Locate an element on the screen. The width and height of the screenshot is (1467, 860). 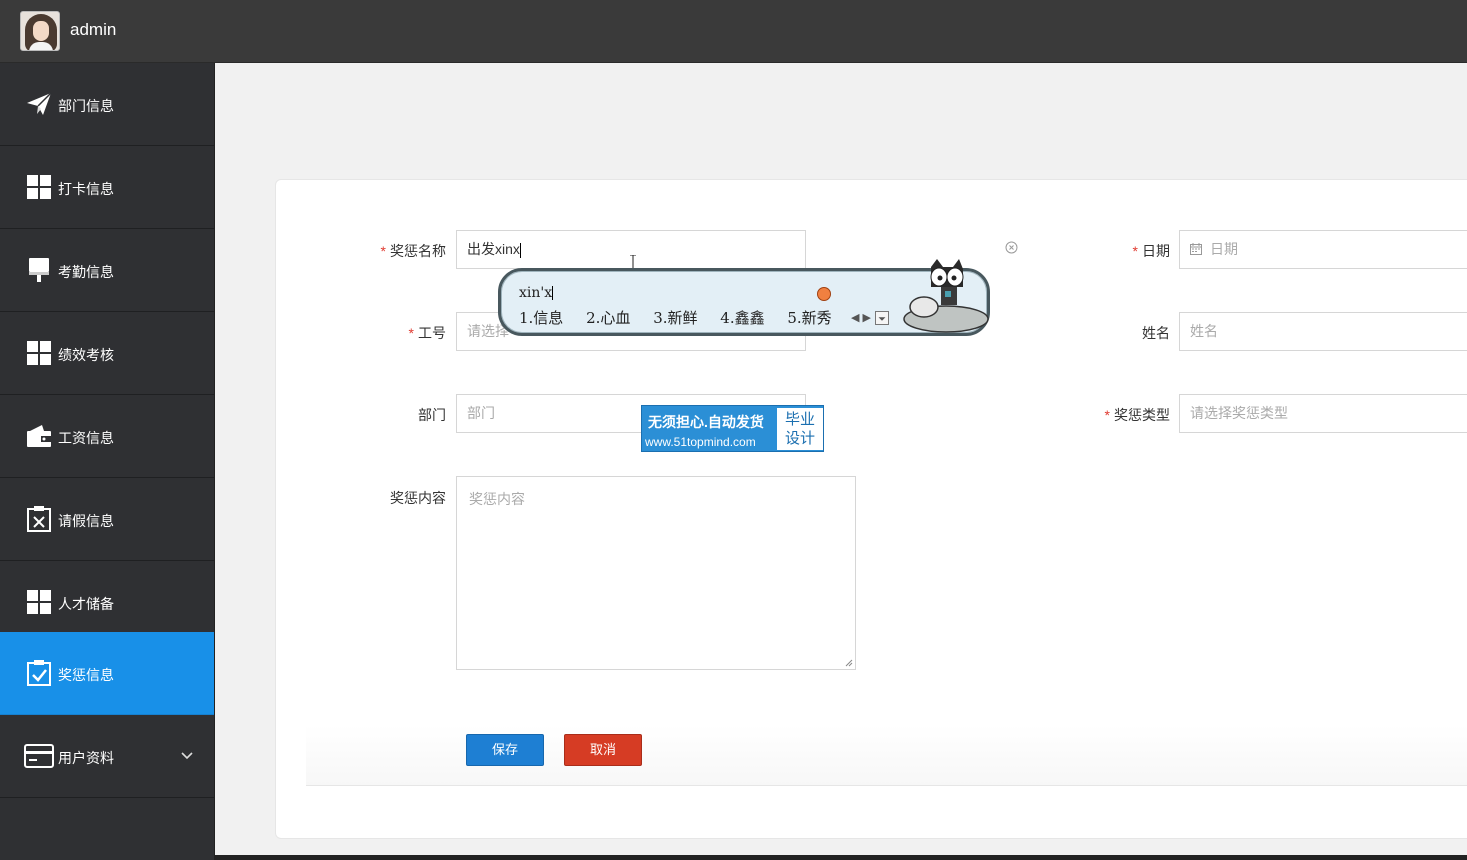
ime-candidate: 4.鑫鑫 is located at coordinates (742, 318).